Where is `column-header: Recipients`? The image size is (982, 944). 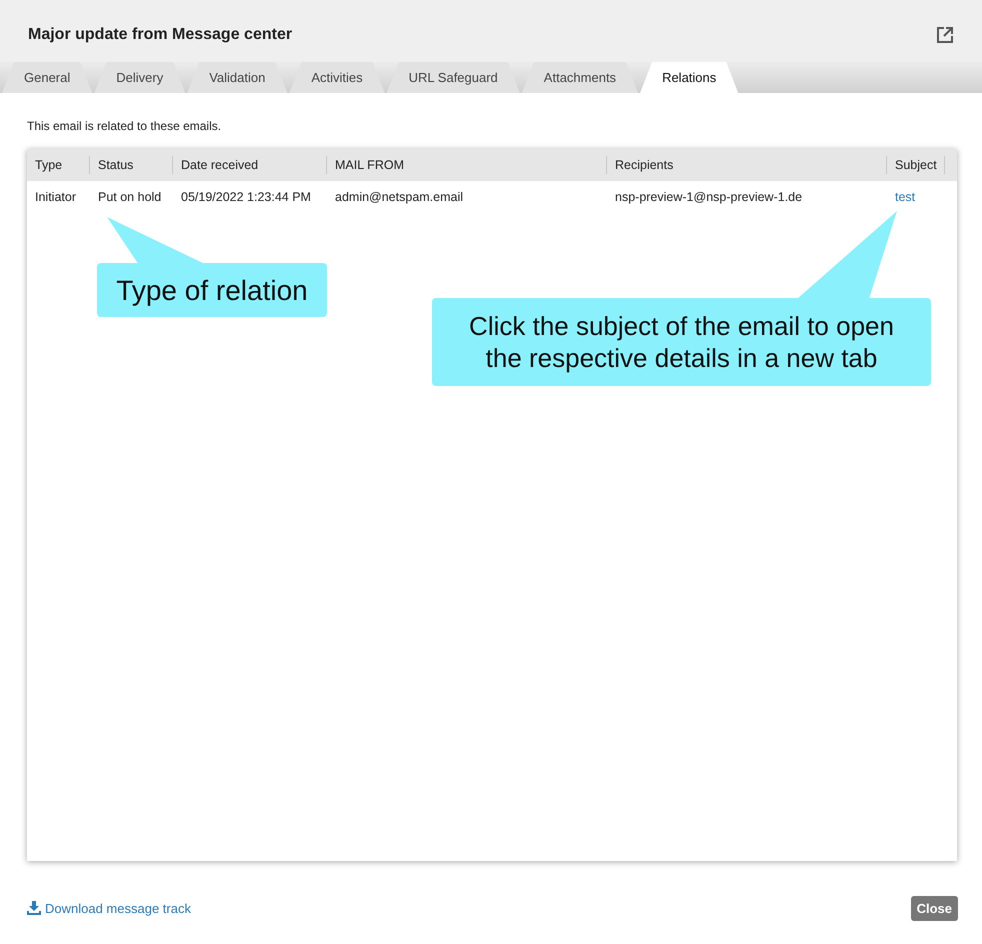 column-header: Recipients is located at coordinates (747, 165).